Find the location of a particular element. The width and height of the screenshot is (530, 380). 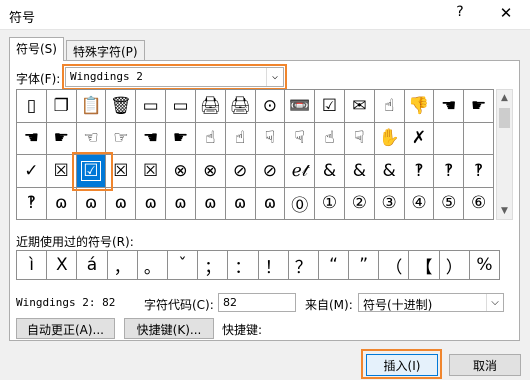

recent-symbol-cell: % is located at coordinates (484, 265).